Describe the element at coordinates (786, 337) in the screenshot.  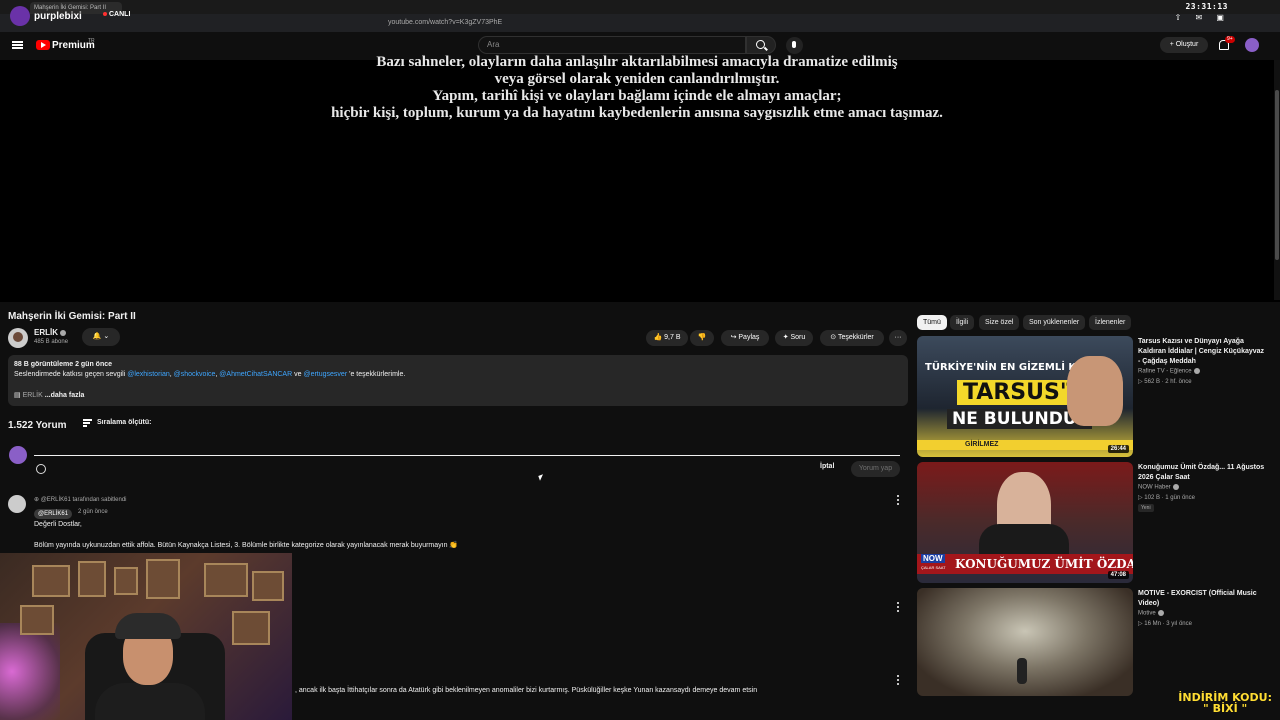
I see `sparkle-icon: ✦` at that location.